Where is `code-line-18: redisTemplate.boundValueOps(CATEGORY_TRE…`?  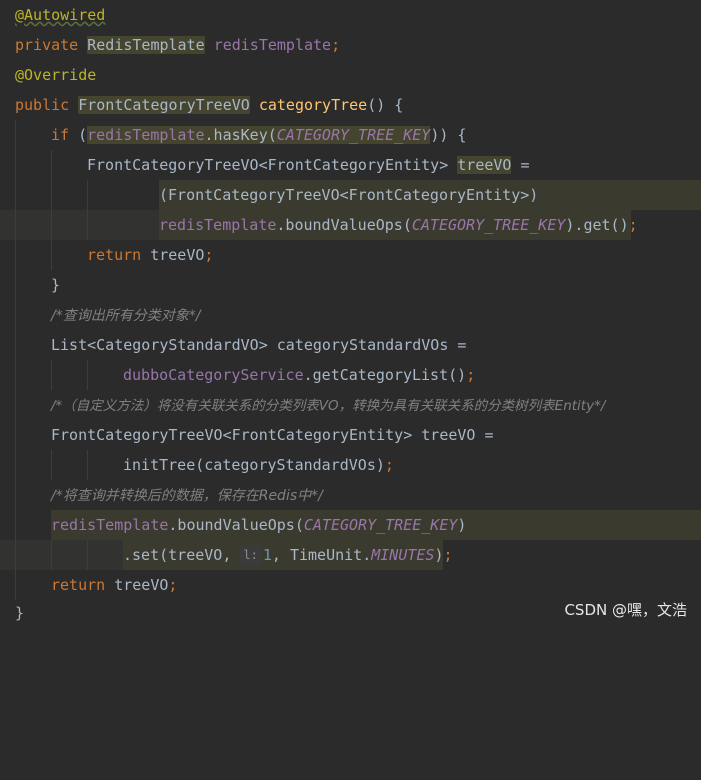 code-line-18: redisTemplate.boundValueOps(CATEGORY_TRE… is located at coordinates (350, 525).